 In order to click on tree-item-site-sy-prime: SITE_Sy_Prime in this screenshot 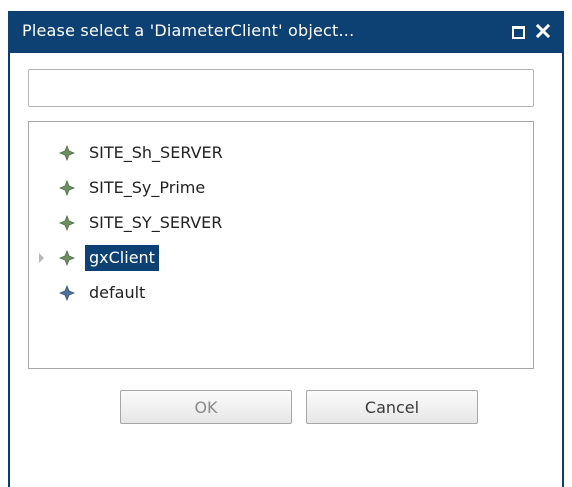, I will do `click(281, 188)`.